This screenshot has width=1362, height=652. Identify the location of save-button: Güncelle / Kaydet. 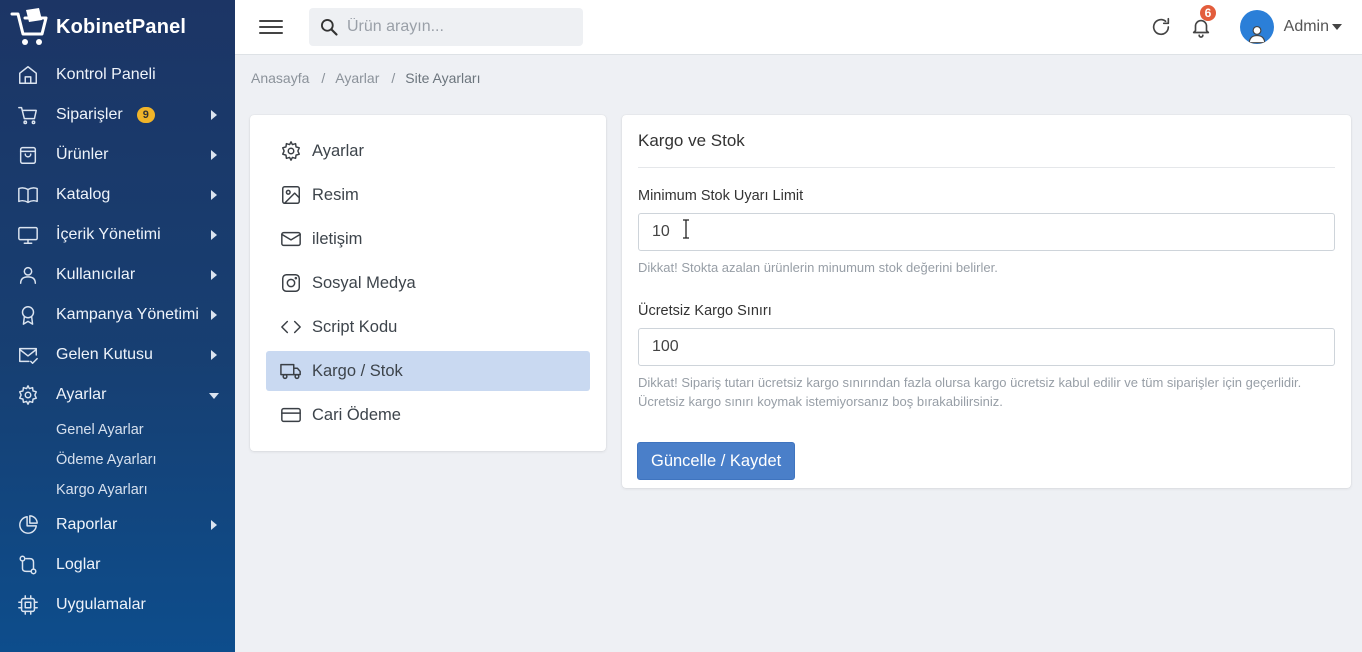
(716, 461).